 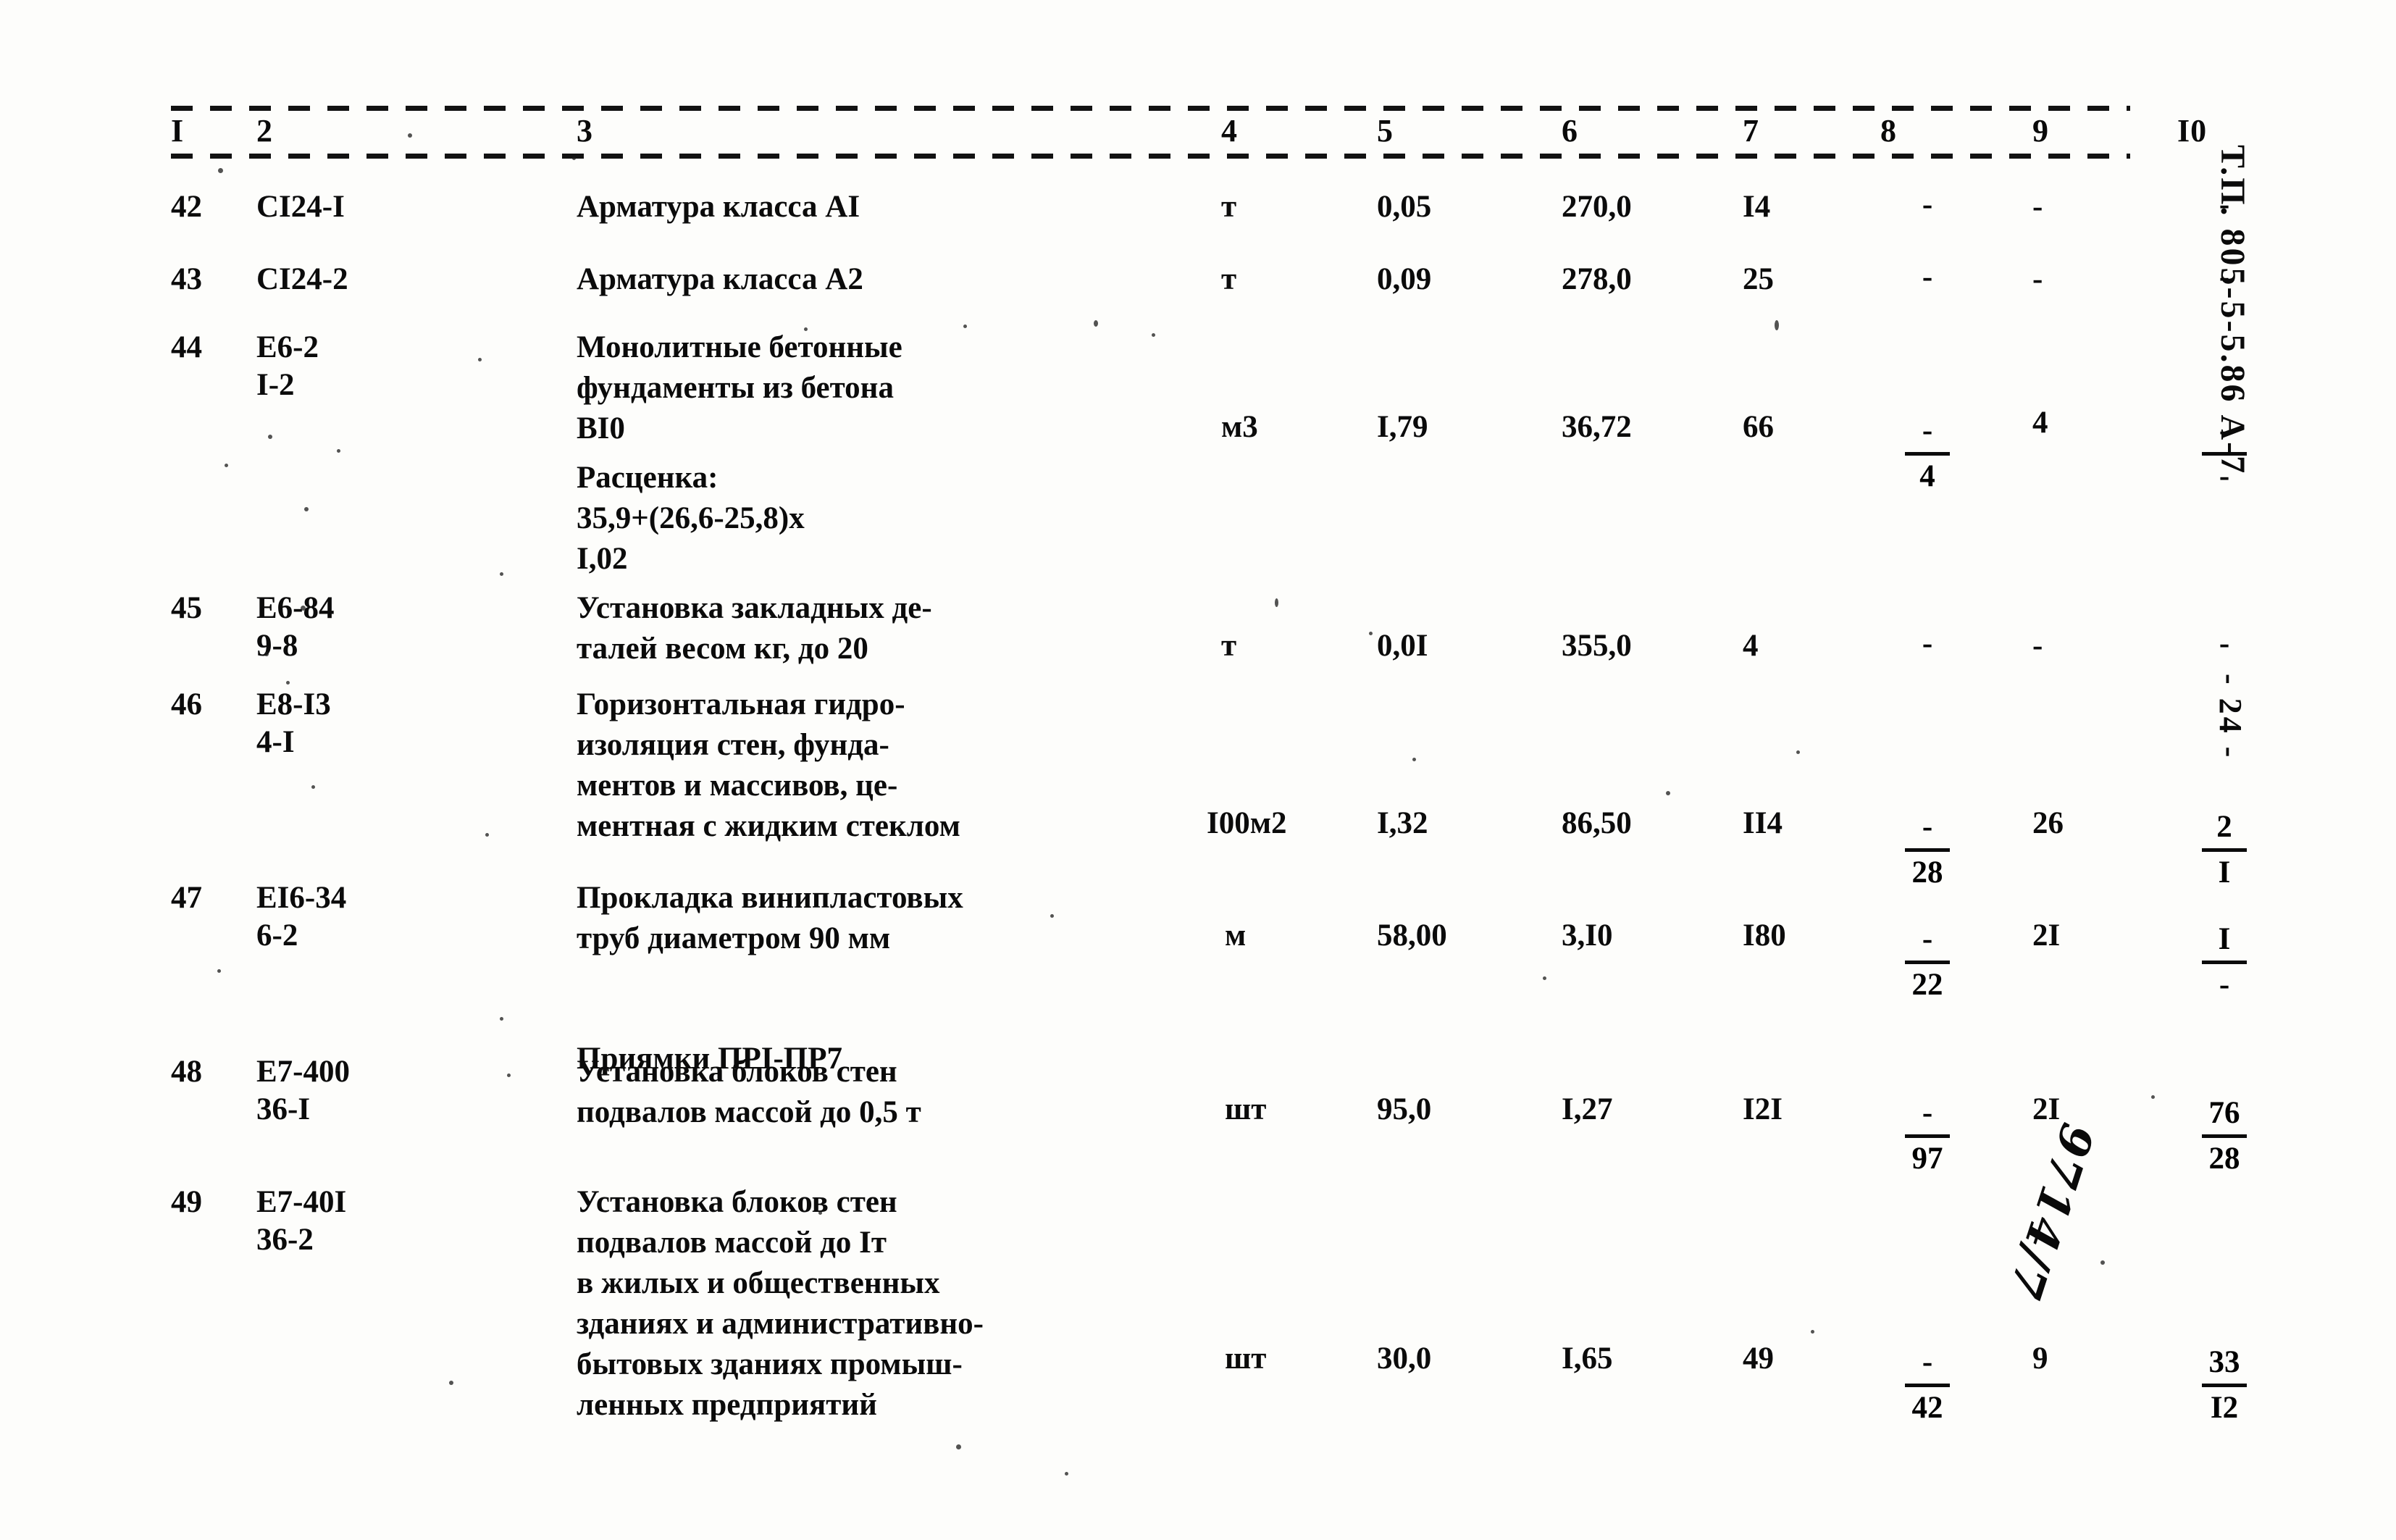 I want to click on row-price: 86,50, so click(x=1597, y=823).